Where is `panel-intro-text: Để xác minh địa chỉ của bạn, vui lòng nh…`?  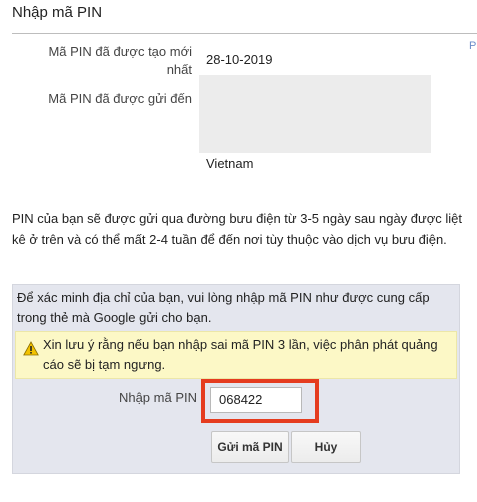
panel-intro-text: Để xác minh địa chỉ của bạn, vui lòng nh… is located at coordinates (223, 307).